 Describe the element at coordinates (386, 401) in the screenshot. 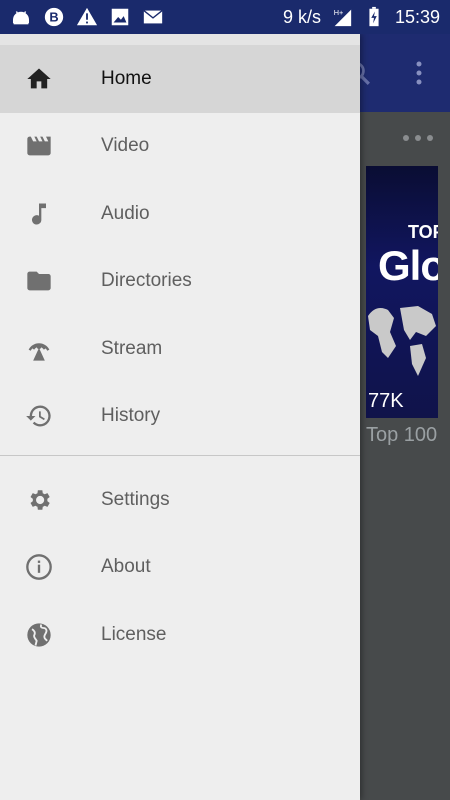

I see `view-count: 77K` at that location.